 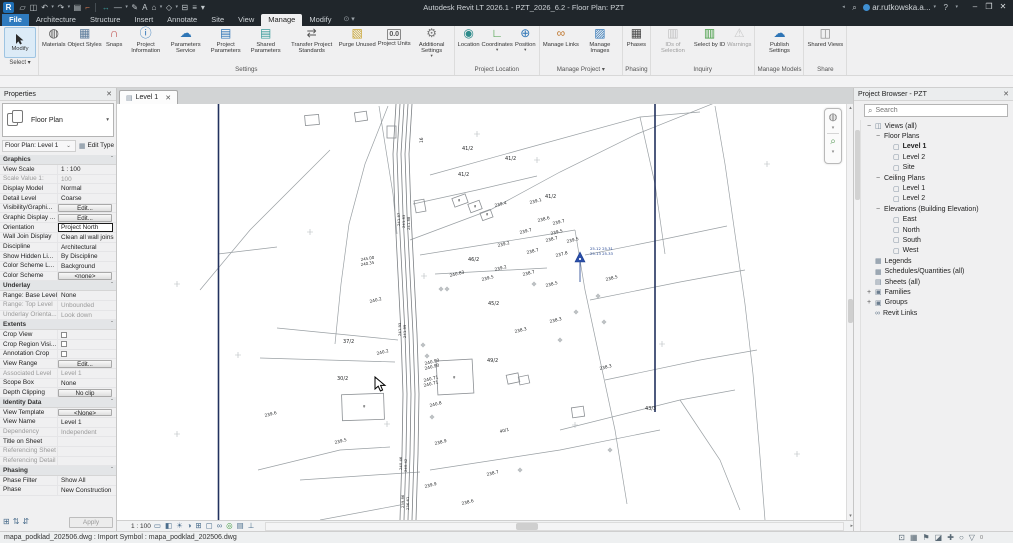 What do you see at coordinates (936, 110) in the screenshot?
I see `browser-search-box: ⌕` at bounding box center [936, 110].